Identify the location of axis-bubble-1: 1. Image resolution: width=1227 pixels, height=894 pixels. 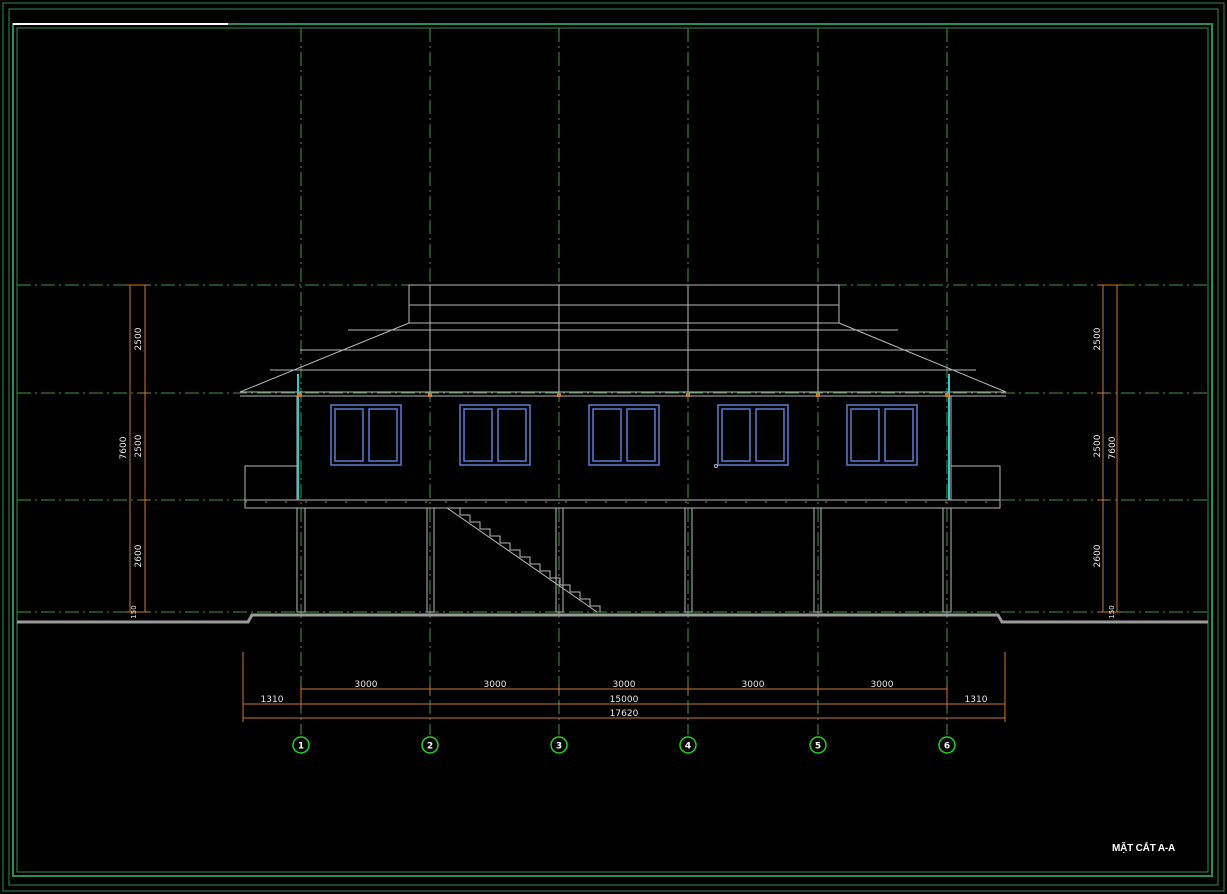
(301, 745).